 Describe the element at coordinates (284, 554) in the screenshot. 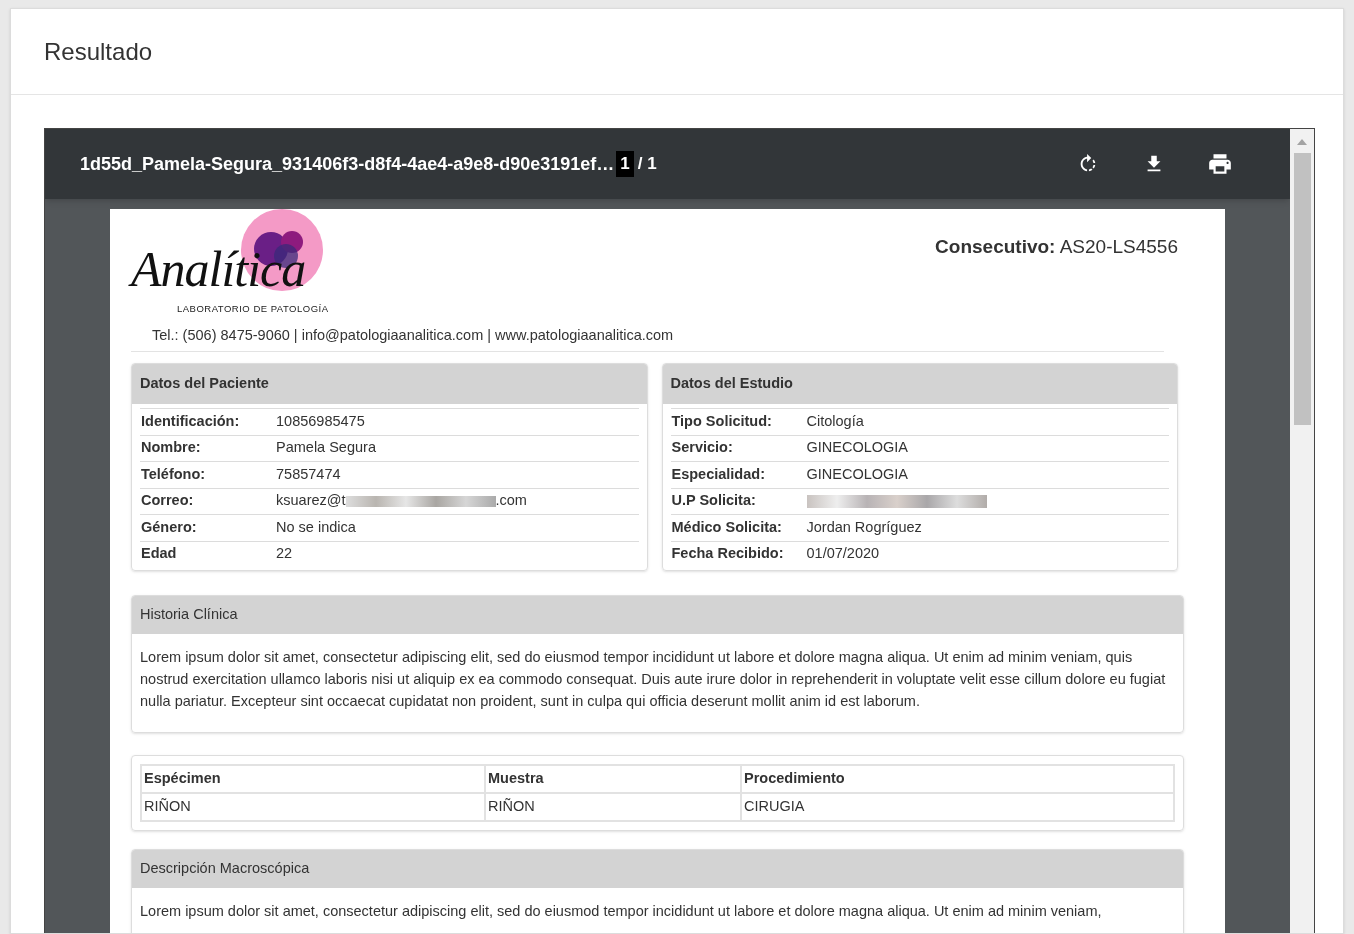

I see `field-value: 22` at that location.